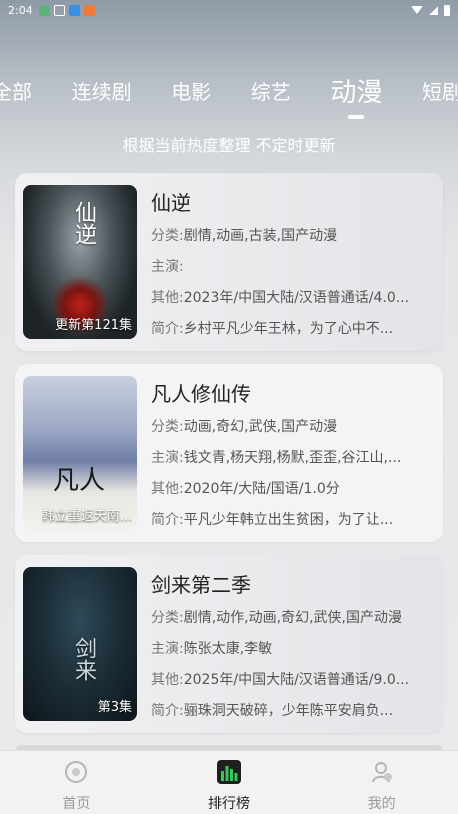  Describe the element at coordinates (229, 786) in the screenshot. I see `nav-ranking: 排行榜` at that location.